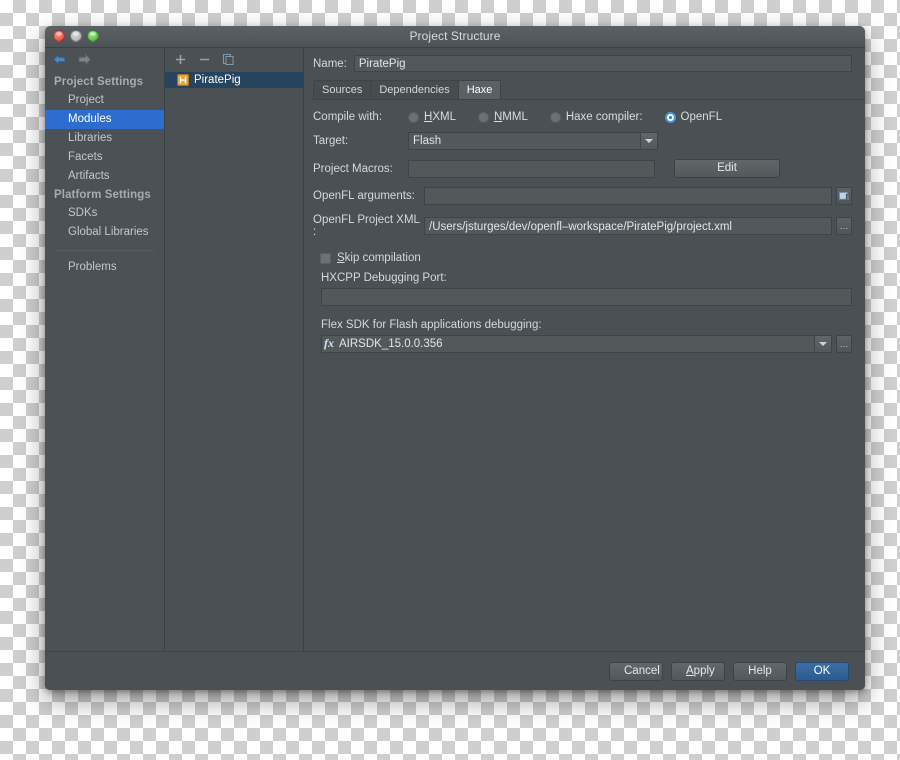  I want to click on skip-compilation-row: Skip compilation, so click(586, 258).